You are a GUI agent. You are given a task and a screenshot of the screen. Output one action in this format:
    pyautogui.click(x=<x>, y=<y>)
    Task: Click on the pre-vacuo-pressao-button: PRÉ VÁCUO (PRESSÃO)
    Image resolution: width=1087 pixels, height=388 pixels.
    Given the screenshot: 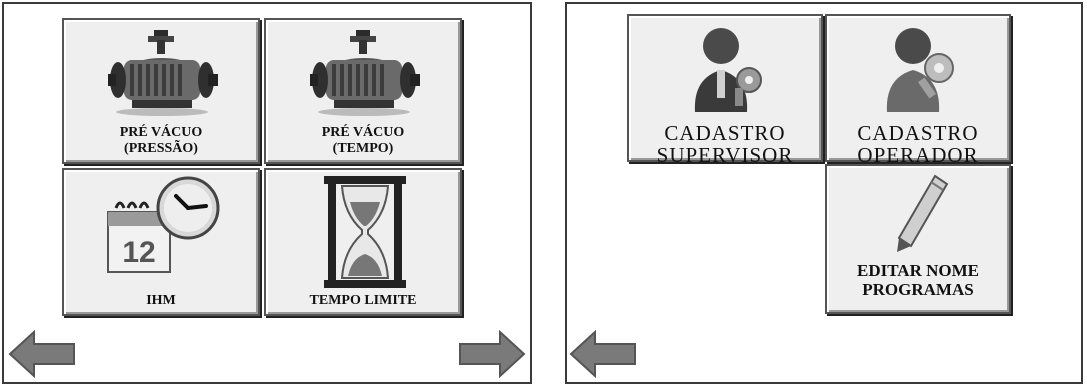 What is the action you would take?
    pyautogui.click(x=161, y=91)
    